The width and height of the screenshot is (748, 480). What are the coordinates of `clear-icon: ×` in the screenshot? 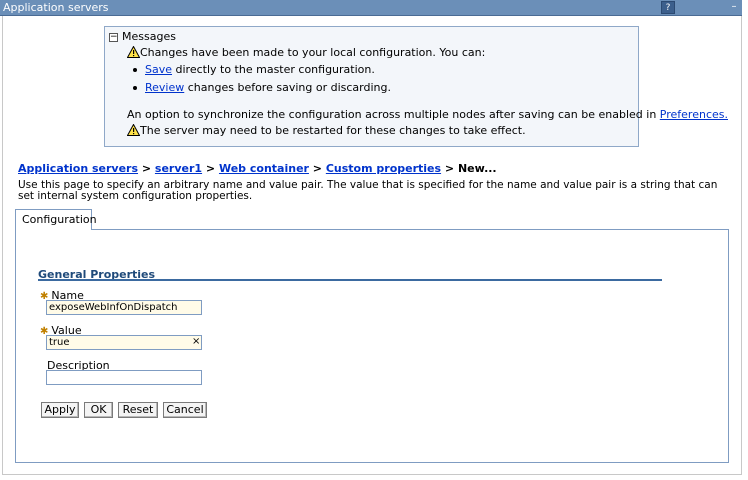 It's located at (196, 342).